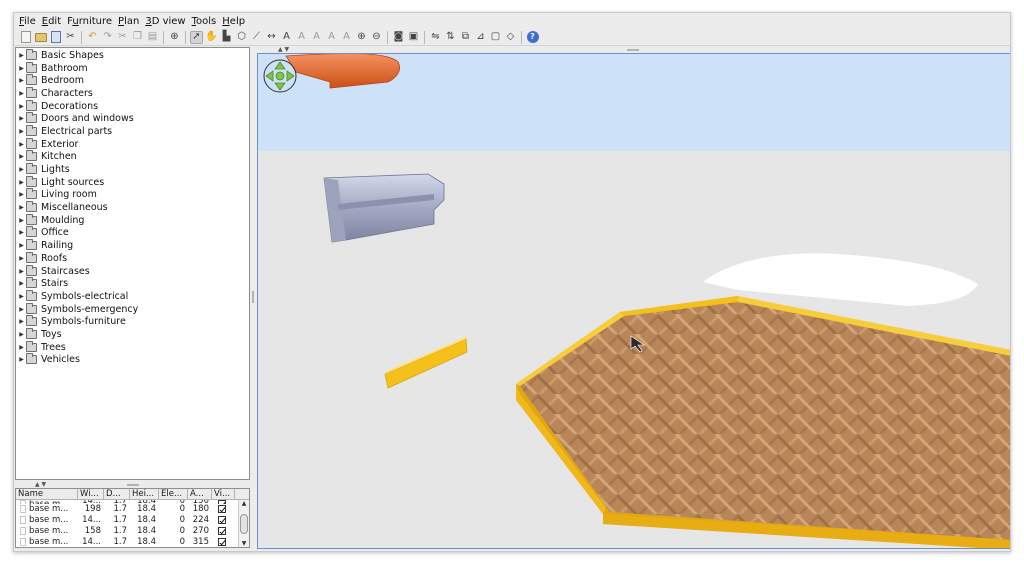 The height and width of the screenshot is (564, 1024). I want to click on catalog-category-symbols-emergency: ▶ Symbols-emergency, so click(132, 309).